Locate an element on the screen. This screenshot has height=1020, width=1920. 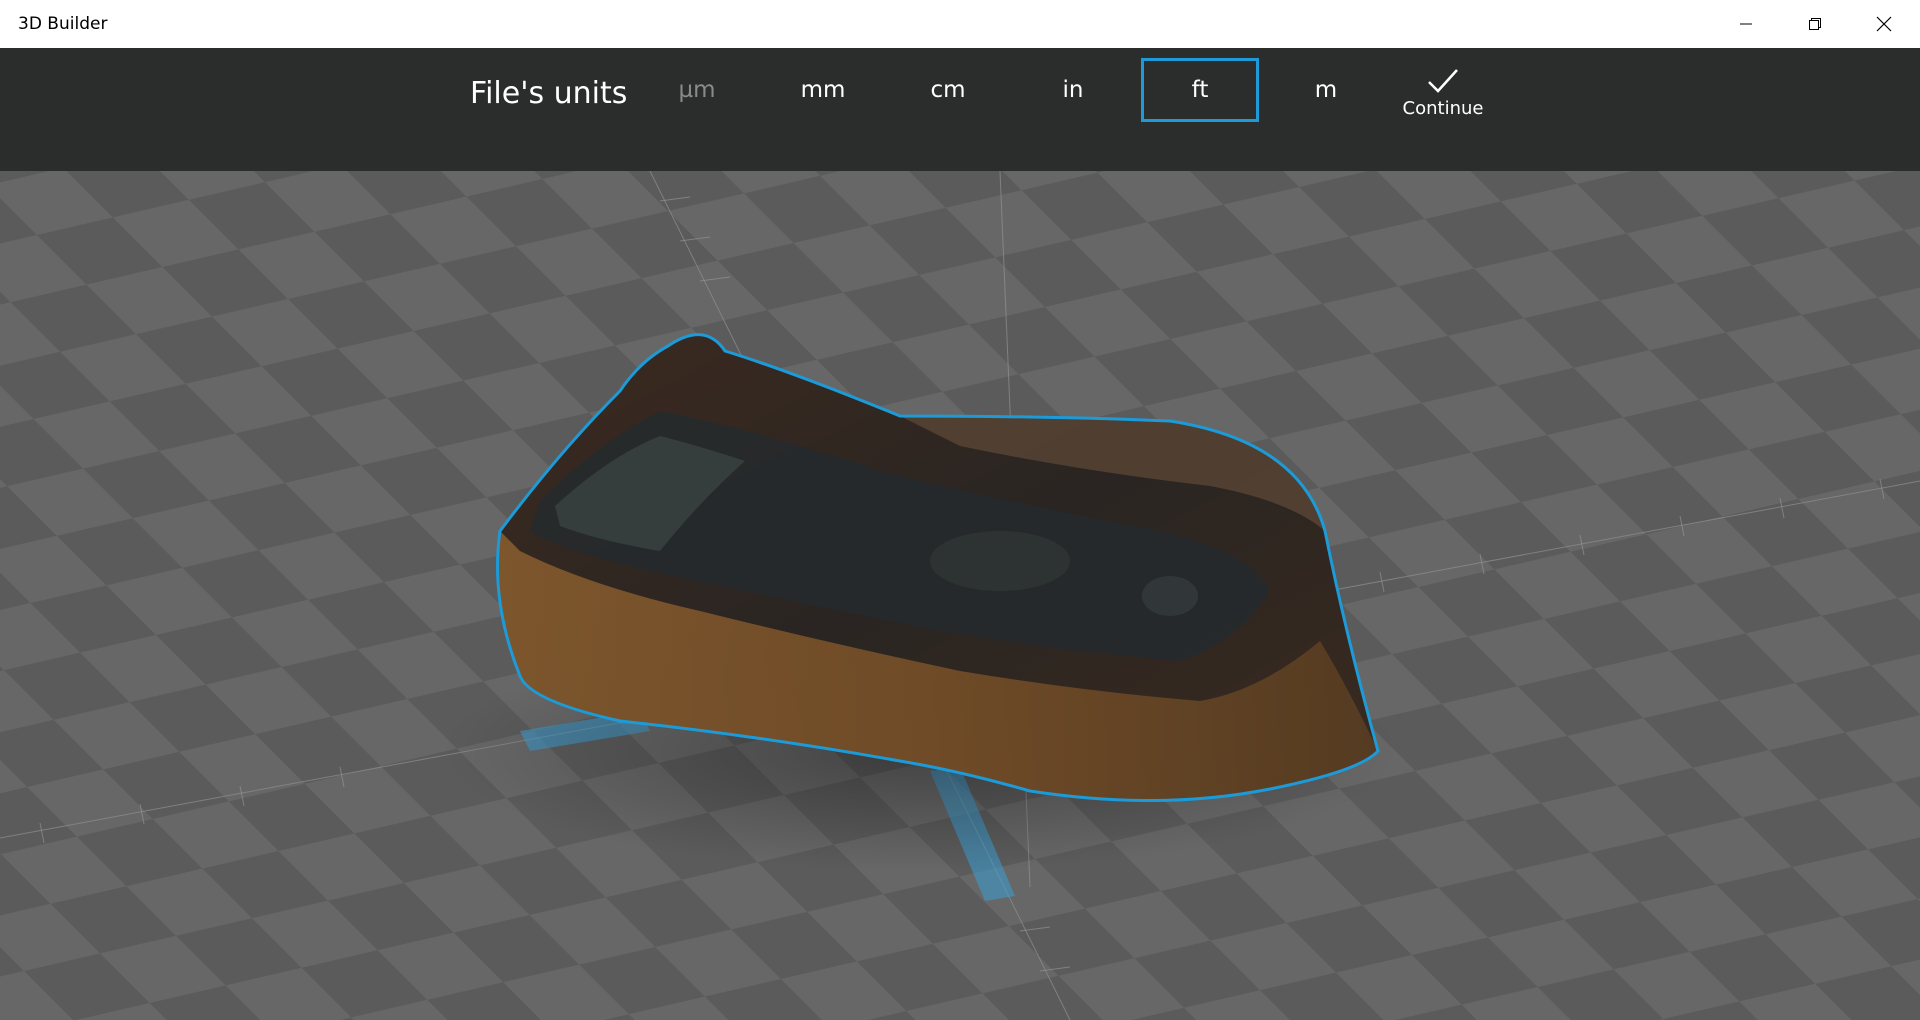
minimize-button is located at coordinates (1746, 24).